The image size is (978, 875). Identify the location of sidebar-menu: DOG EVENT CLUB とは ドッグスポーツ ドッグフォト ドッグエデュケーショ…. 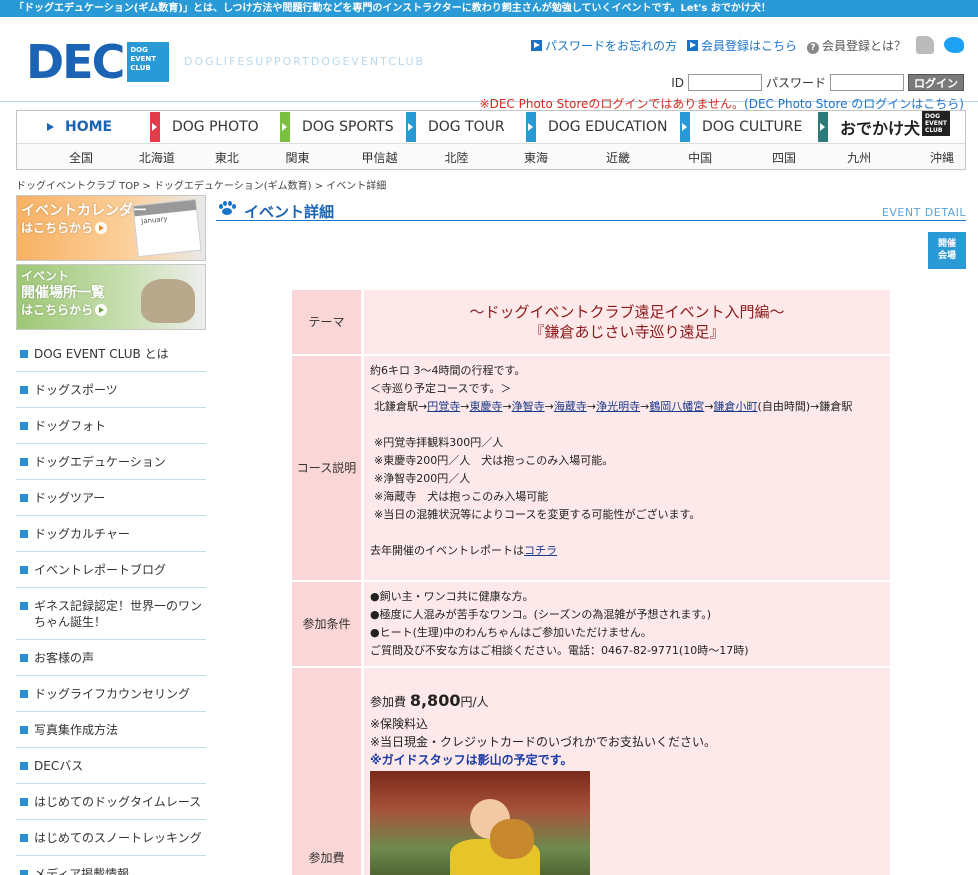
(111, 605).